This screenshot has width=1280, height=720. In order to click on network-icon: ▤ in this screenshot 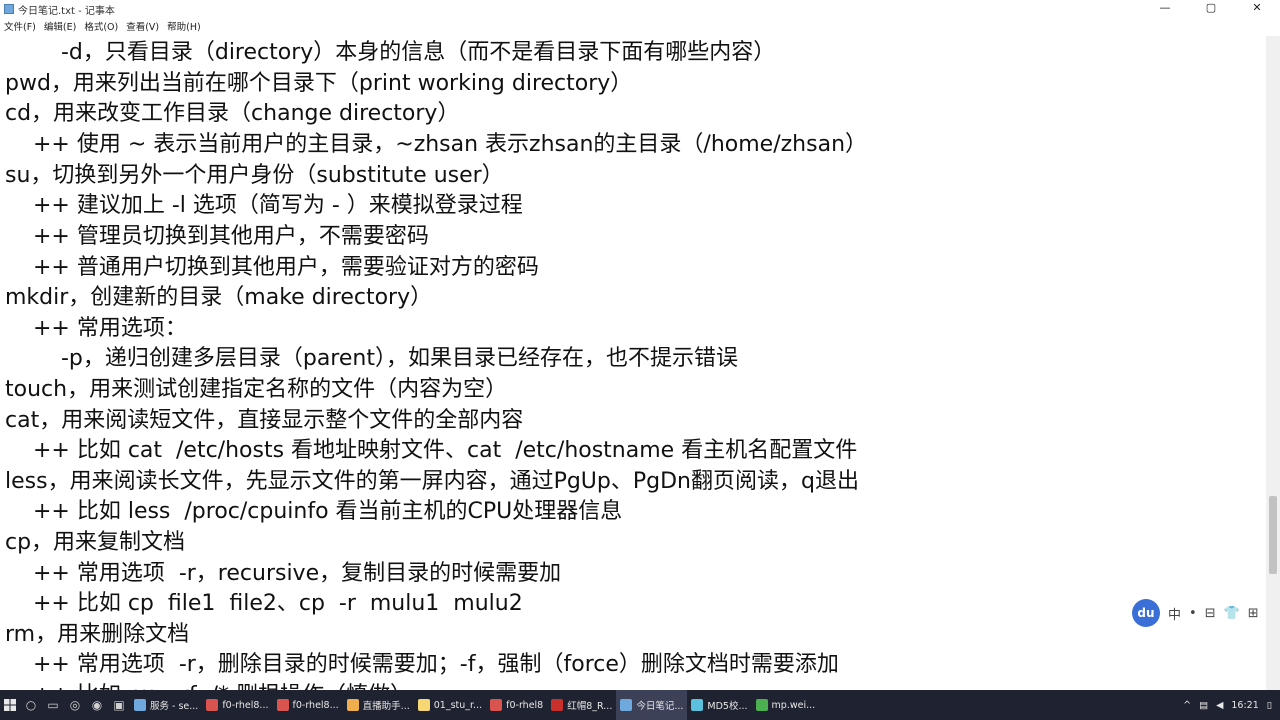, I will do `click(1203, 705)`.